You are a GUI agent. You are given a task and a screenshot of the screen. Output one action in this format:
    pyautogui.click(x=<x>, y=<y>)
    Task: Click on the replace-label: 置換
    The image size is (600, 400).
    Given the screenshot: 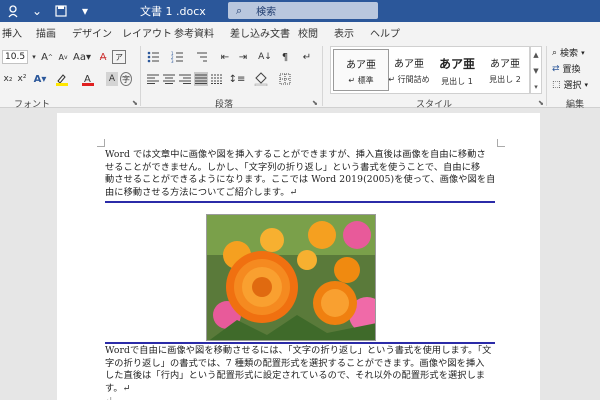 What is the action you would take?
    pyautogui.click(x=571, y=70)
    